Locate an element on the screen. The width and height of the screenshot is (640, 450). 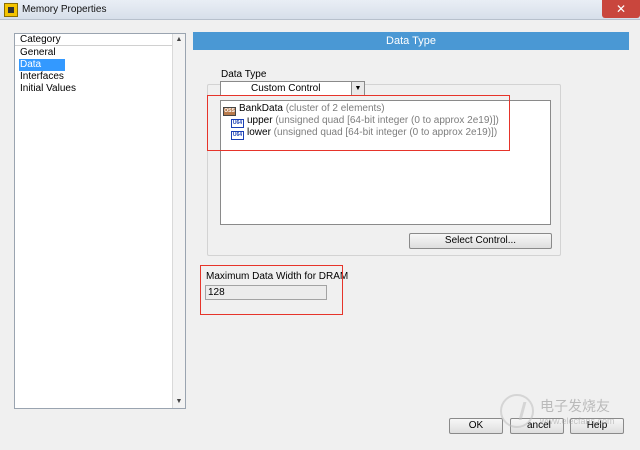
highlight-box-tree is located at coordinates (358, 123).